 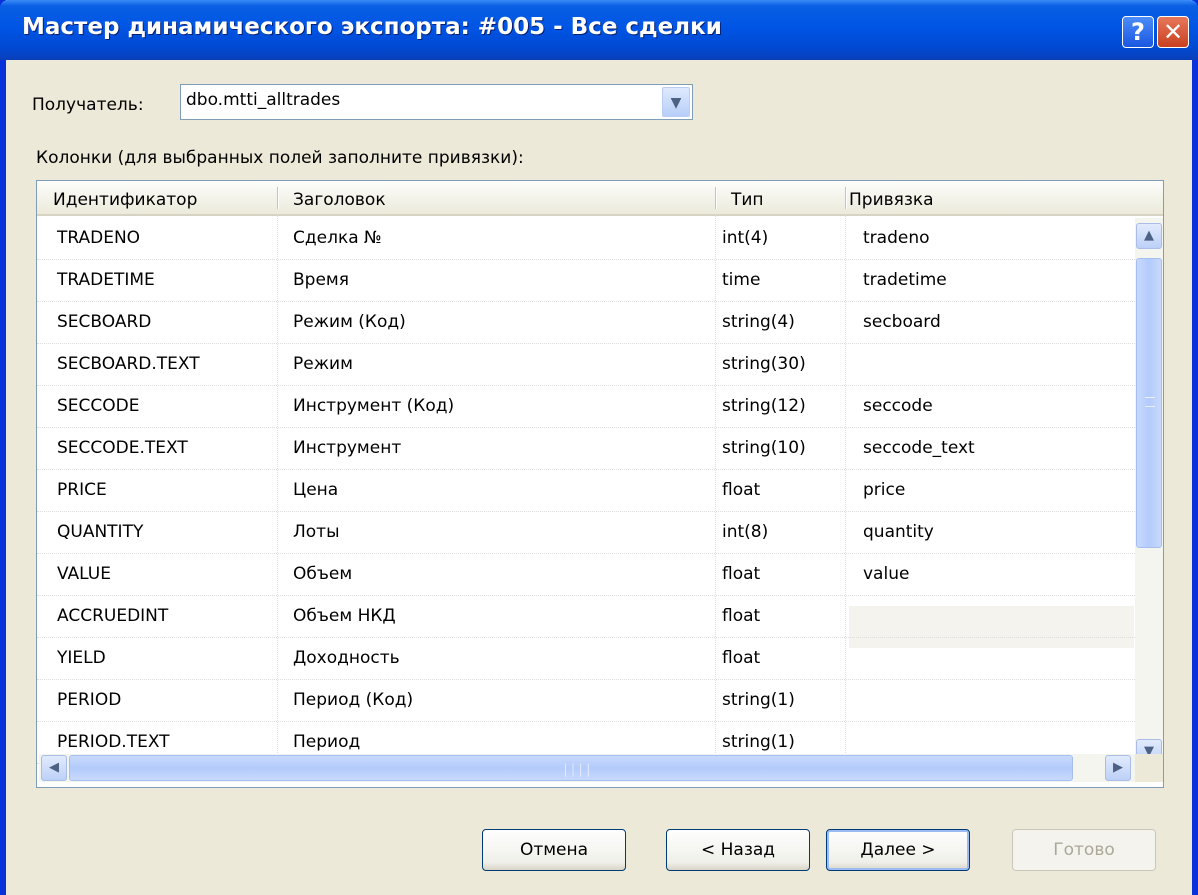 What do you see at coordinates (1118, 768) in the screenshot?
I see `scroll-right-icon: ▶` at bounding box center [1118, 768].